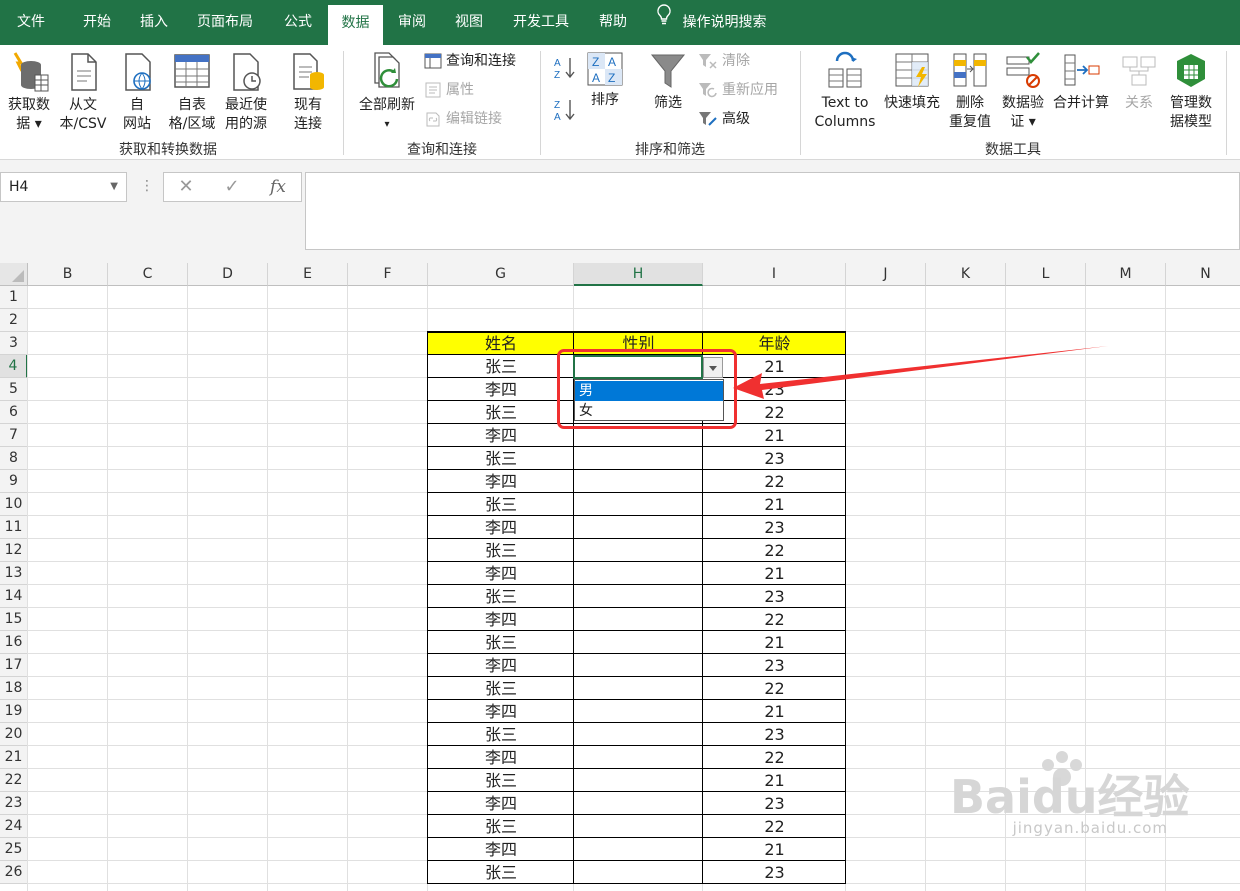  What do you see at coordinates (83, 124) in the screenshot?
I see `from-text-label-2: 本/CSV` at bounding box center [83, 124].